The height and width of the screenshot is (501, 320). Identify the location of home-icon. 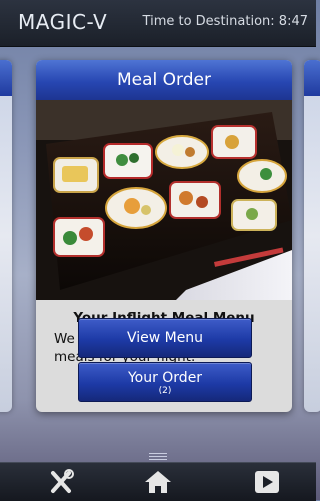
(158, 482).